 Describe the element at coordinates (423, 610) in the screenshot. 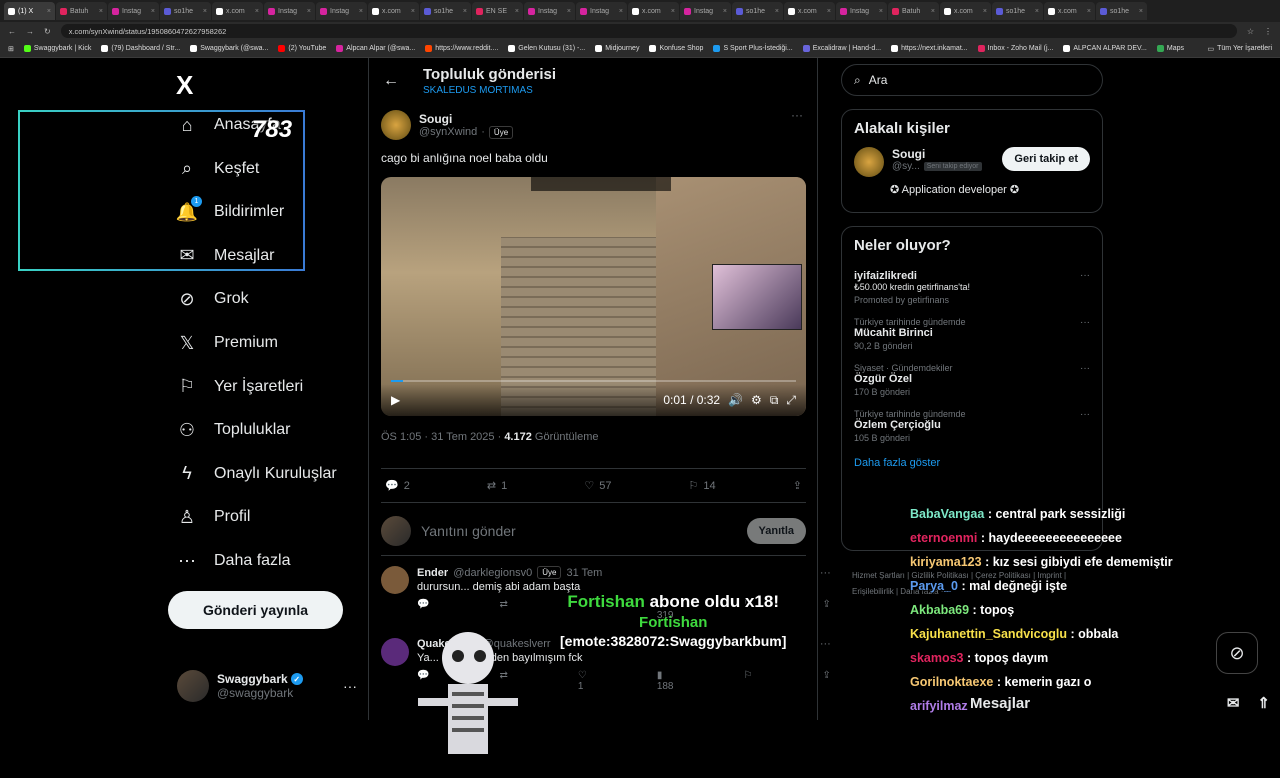

I see `reply-icon: 💬` at that location.